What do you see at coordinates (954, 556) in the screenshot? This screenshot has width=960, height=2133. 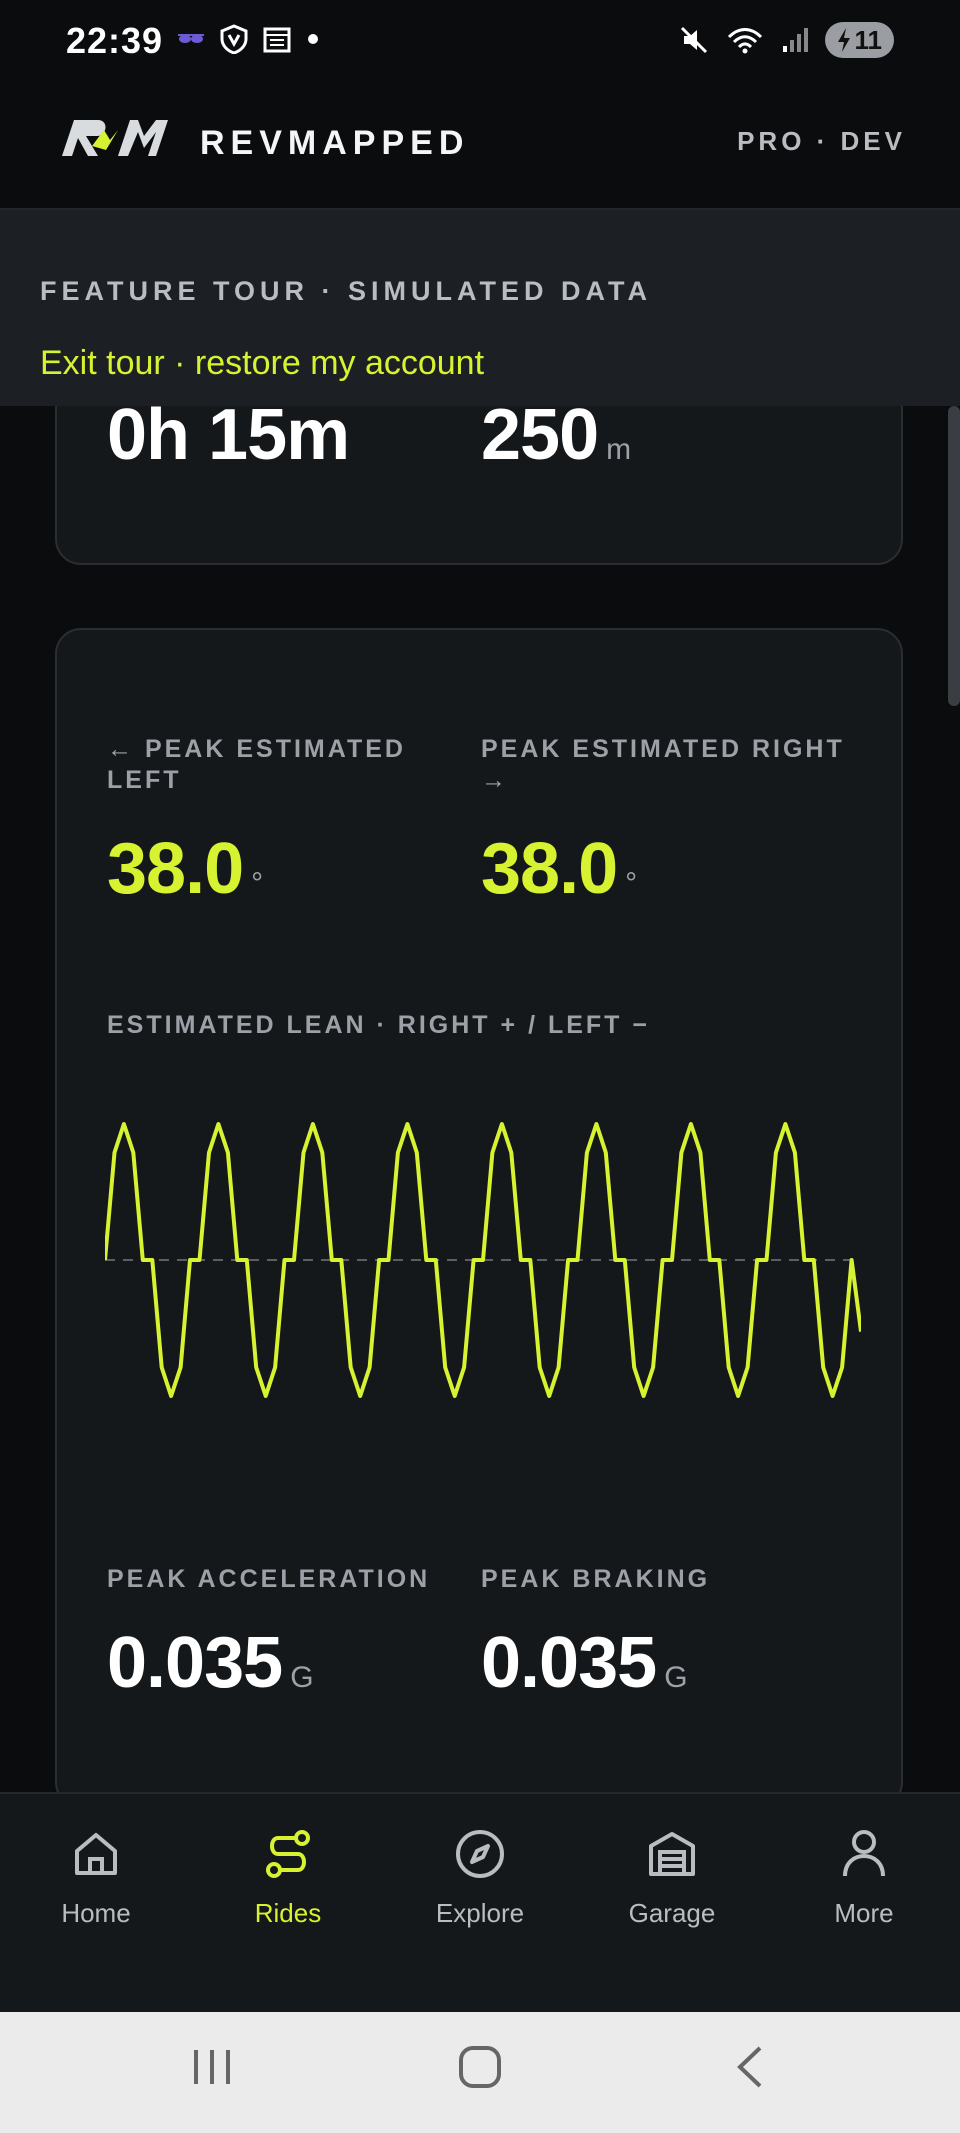 I see `scrollbar` at bounding box center [954, 556].